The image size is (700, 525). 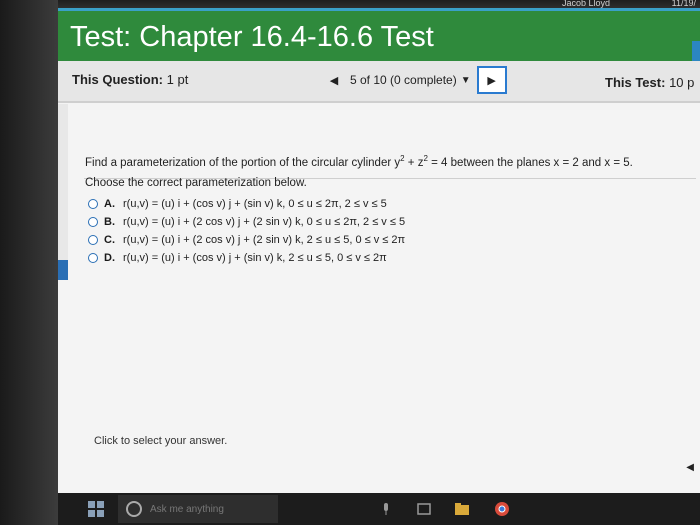 I want to click on top-date: 11/19/, so click(x=683, y=4).